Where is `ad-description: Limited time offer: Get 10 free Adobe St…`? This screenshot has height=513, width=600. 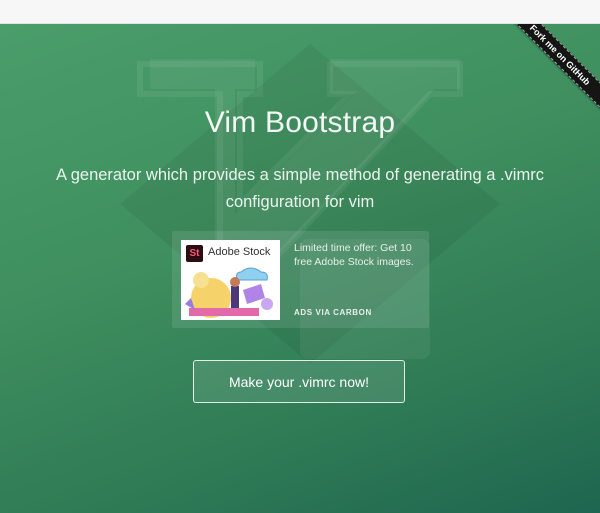 ad-description: Limited time offer: Get 10 free Adobe St… is located at coordinates (358, 255).